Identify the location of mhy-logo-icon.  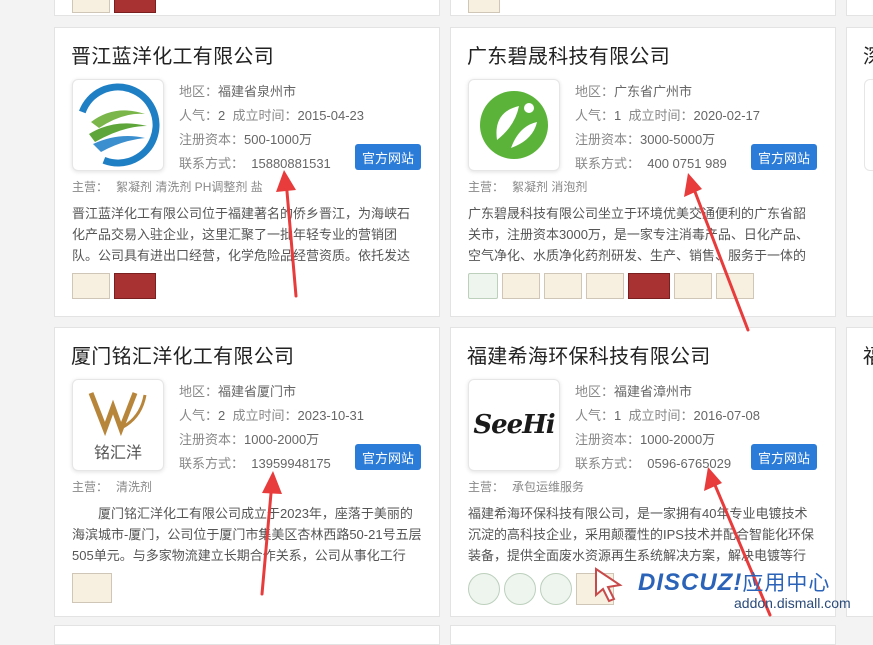
(117, 414).